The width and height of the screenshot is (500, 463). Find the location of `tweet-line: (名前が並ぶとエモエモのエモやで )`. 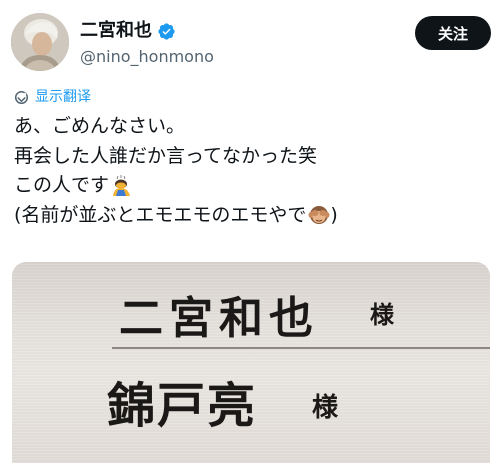

tweet-line: (名前が並ぶとエモエモのエモやで ) is located at coordinates (249, 216).